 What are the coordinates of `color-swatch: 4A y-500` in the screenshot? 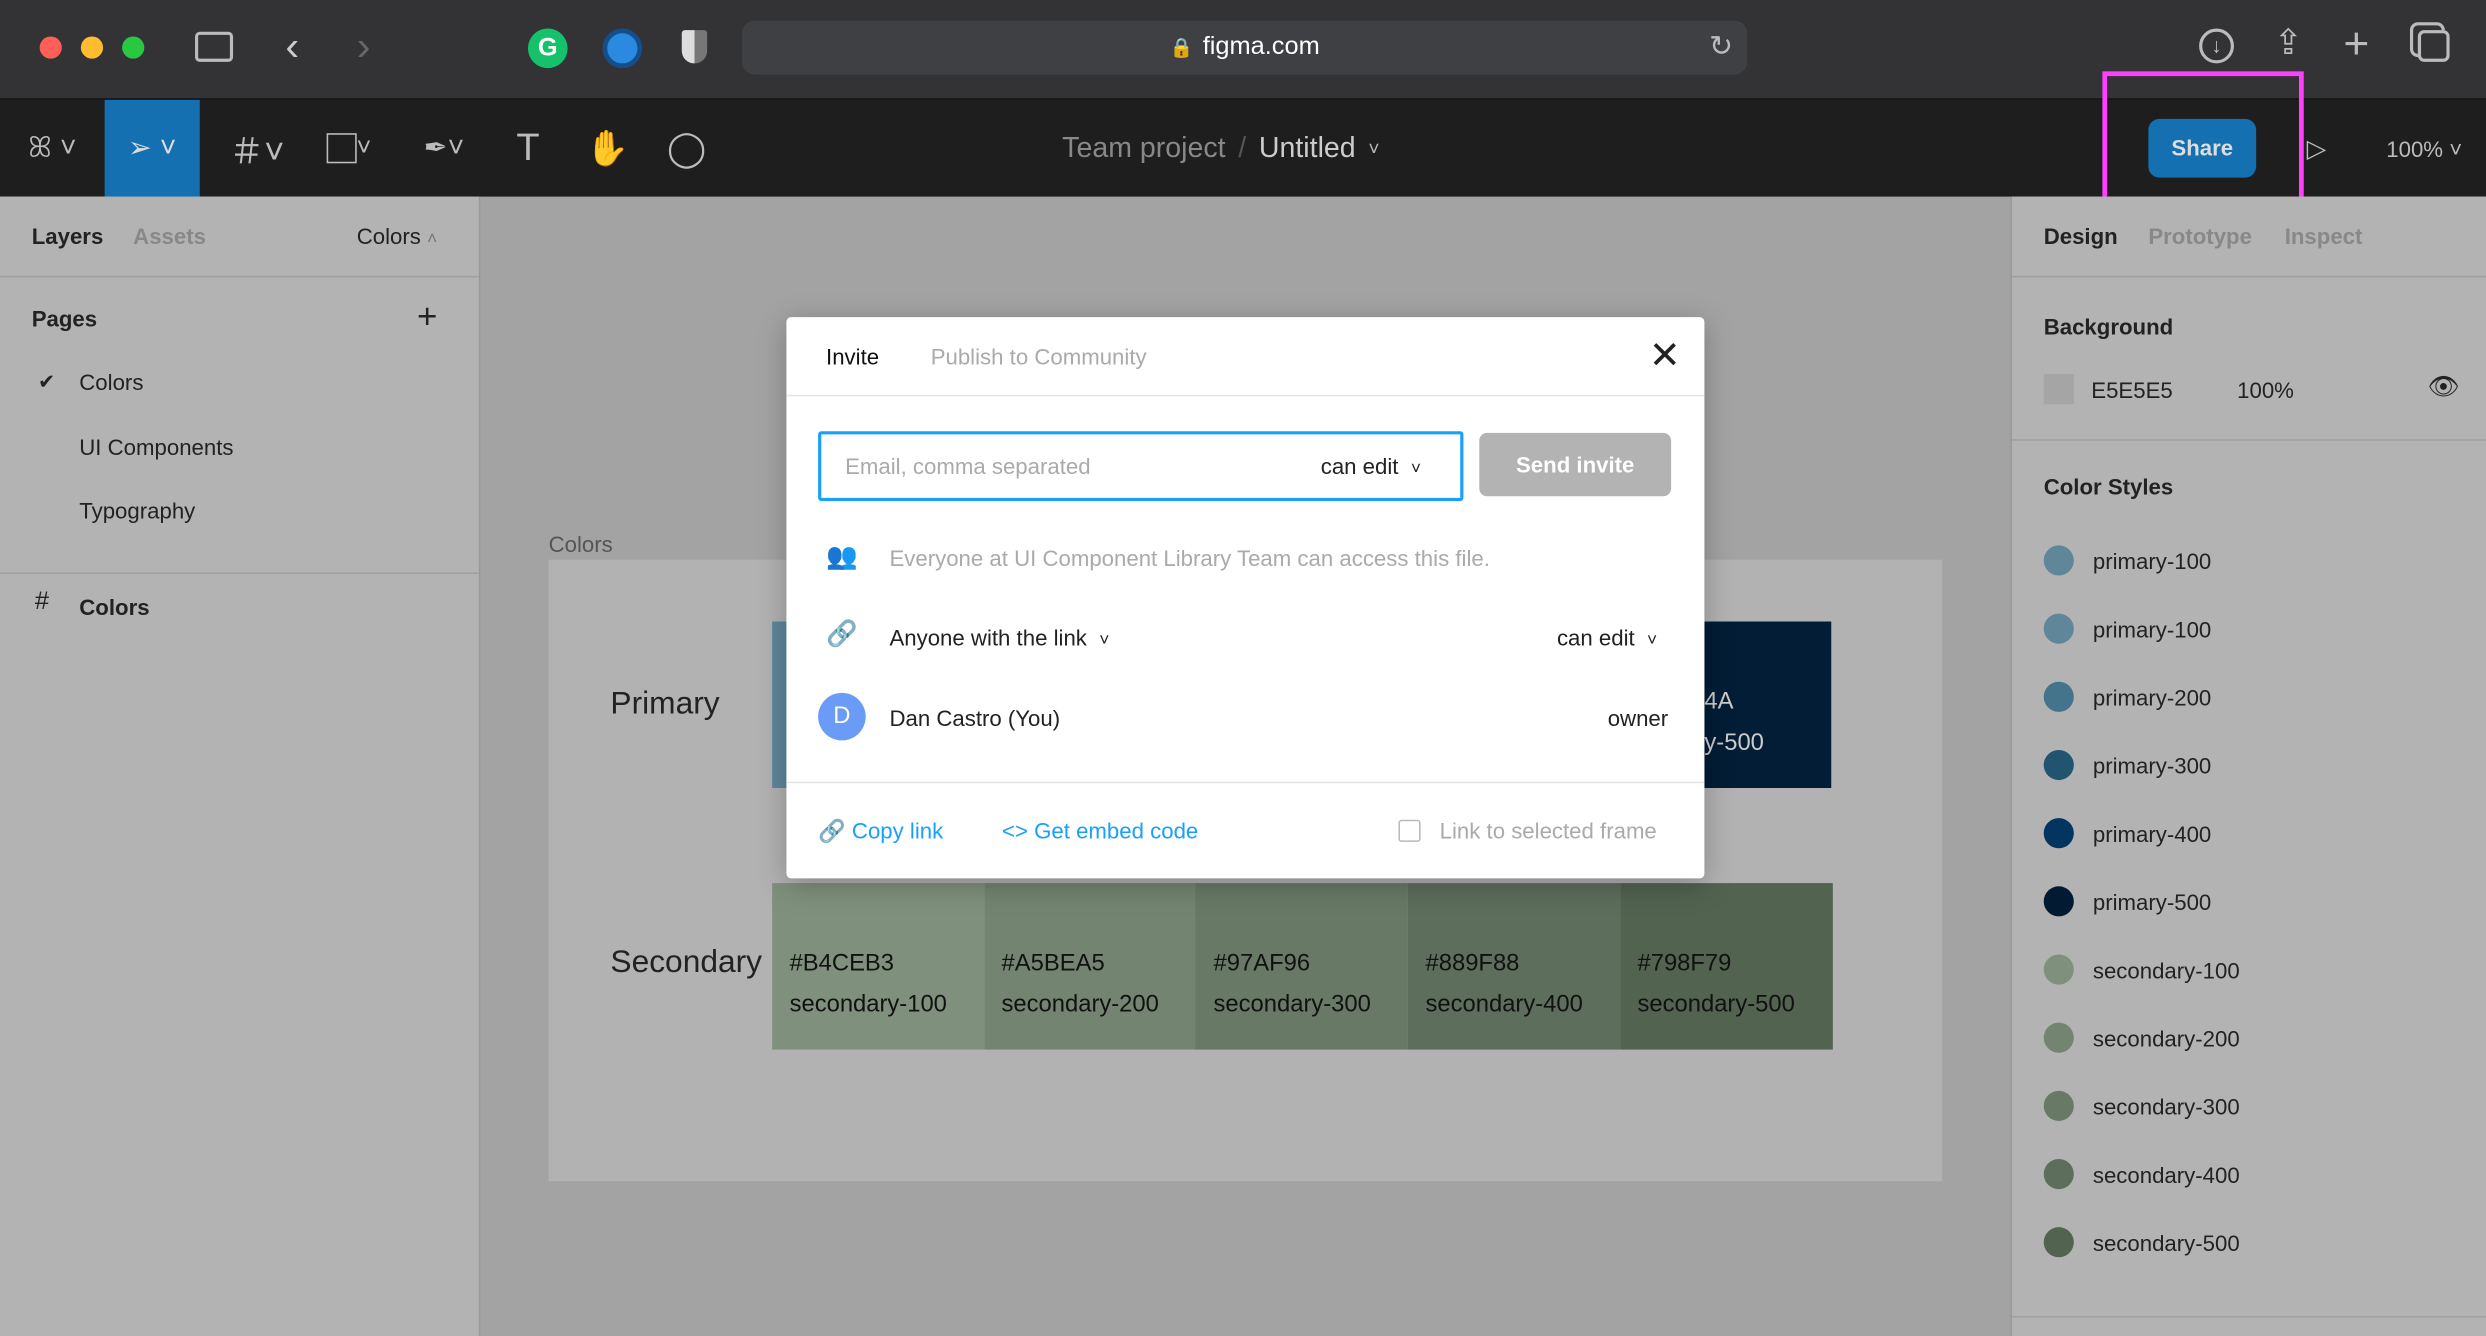 It's located at (1768, 704).